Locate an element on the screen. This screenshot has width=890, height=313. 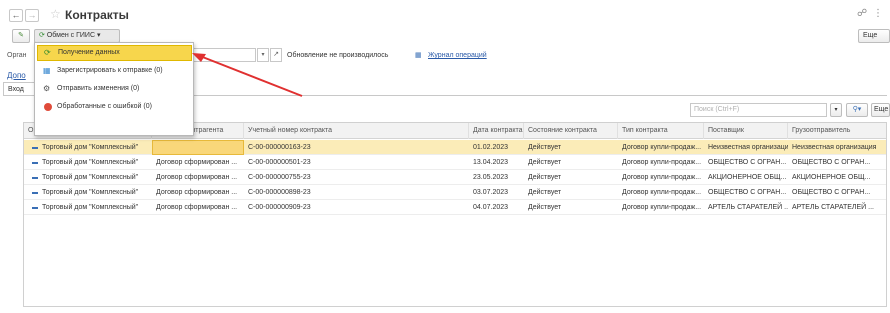
cell-contractor-agreement-editing is located at coordinates (198, 147).